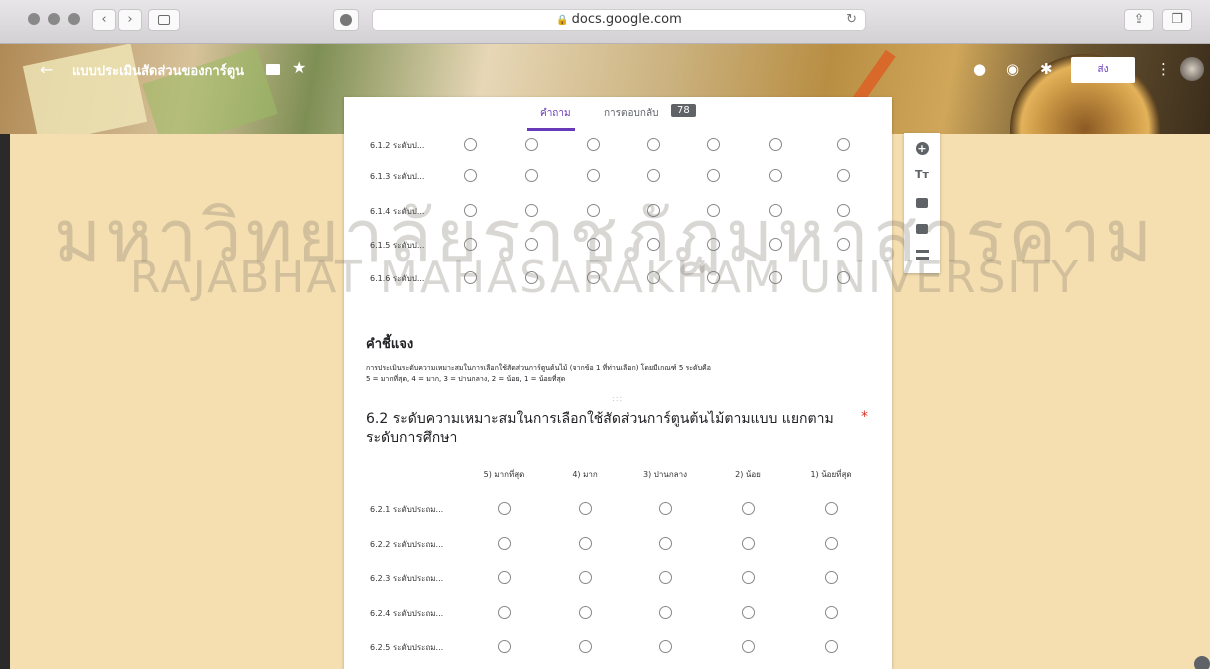  I want to click on star-icon: ★, so click(299, 67).